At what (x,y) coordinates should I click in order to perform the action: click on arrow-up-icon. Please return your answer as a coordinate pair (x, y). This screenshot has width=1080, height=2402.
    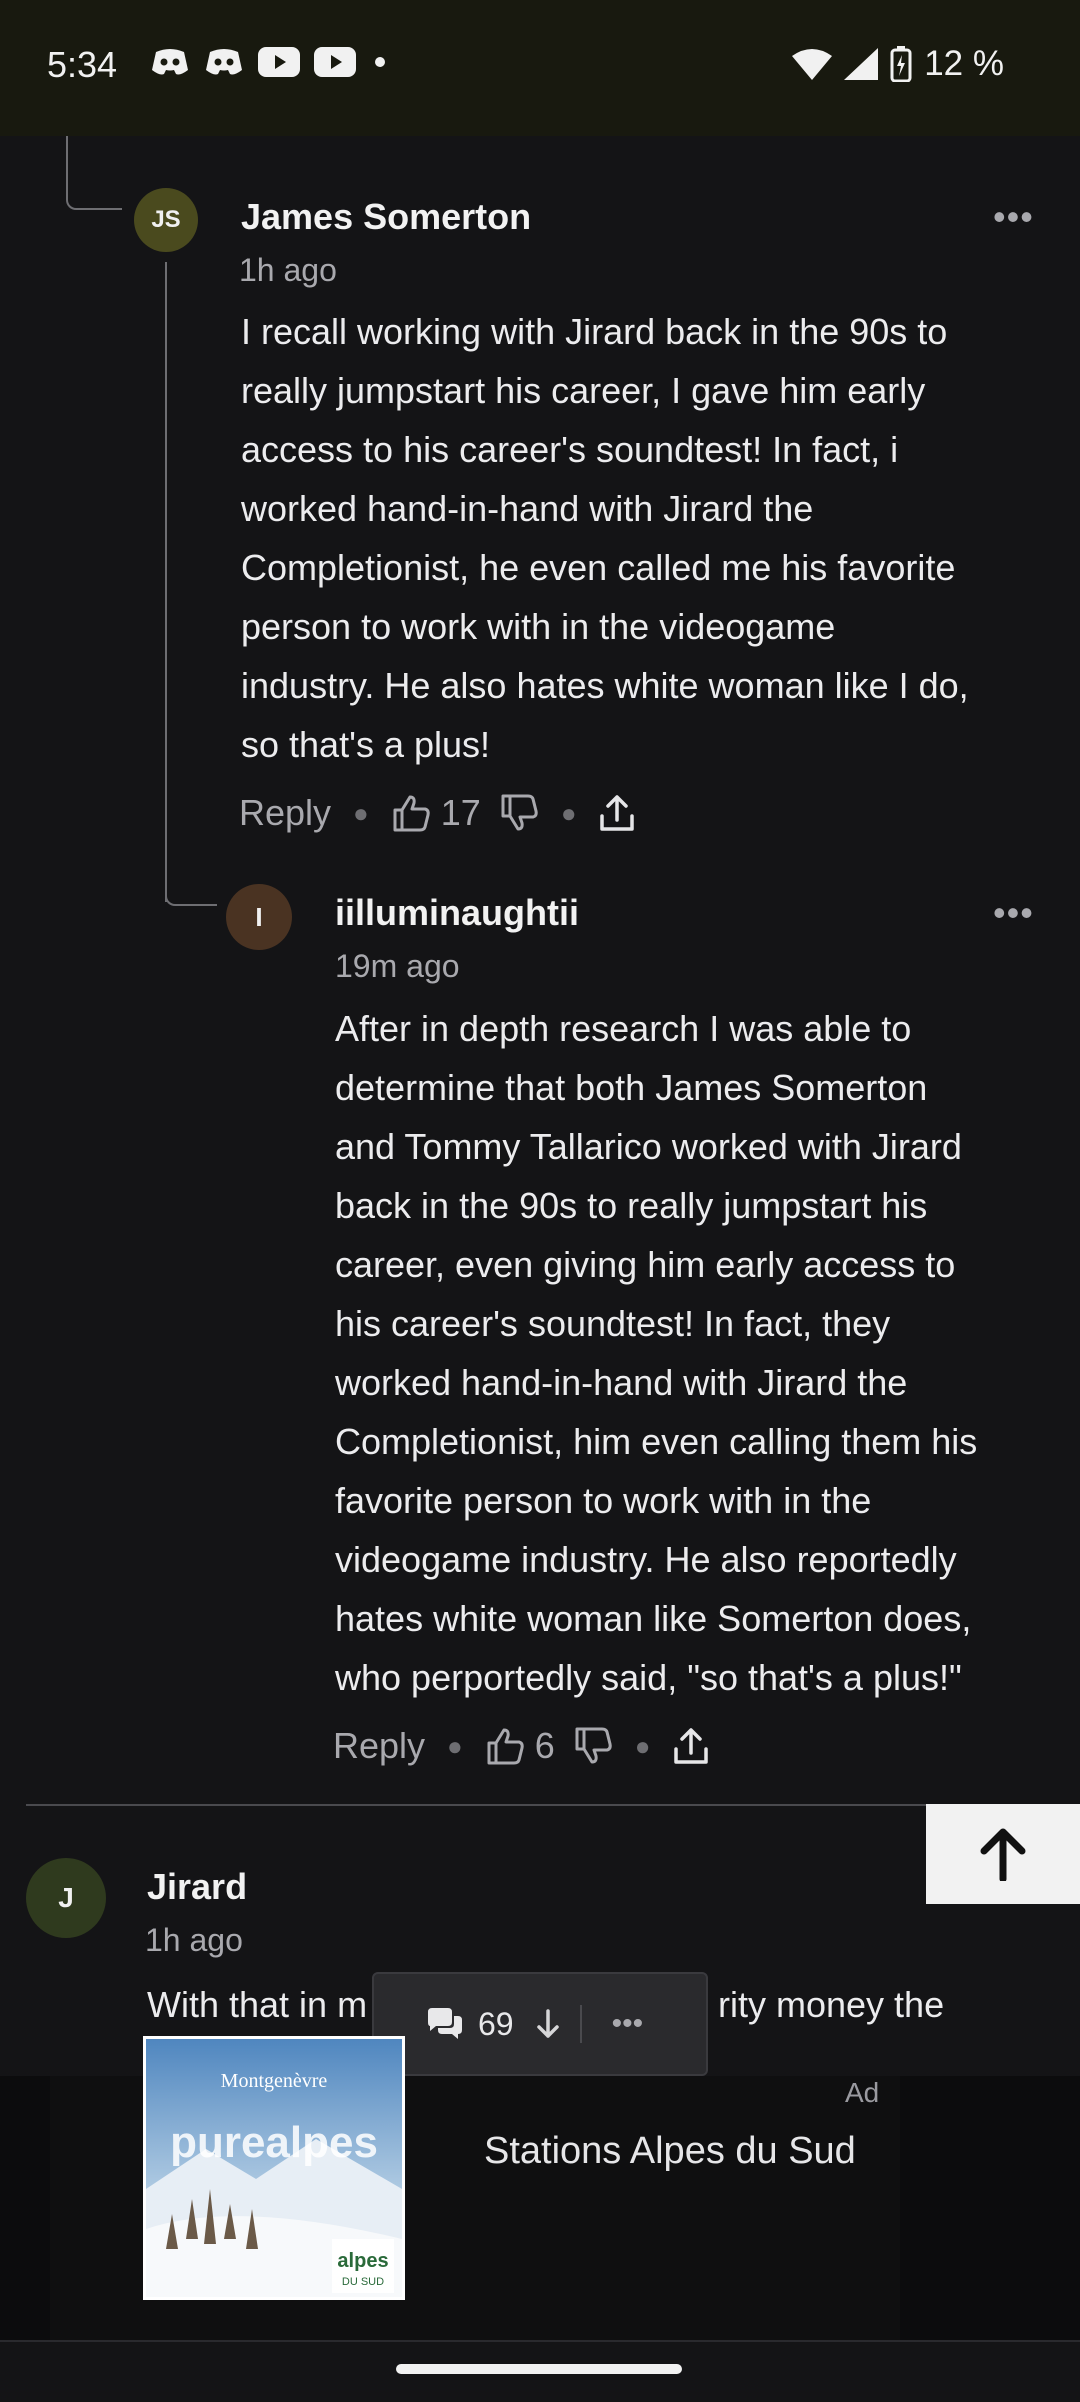
    Looking at the image, I should click on (1003, 1854).